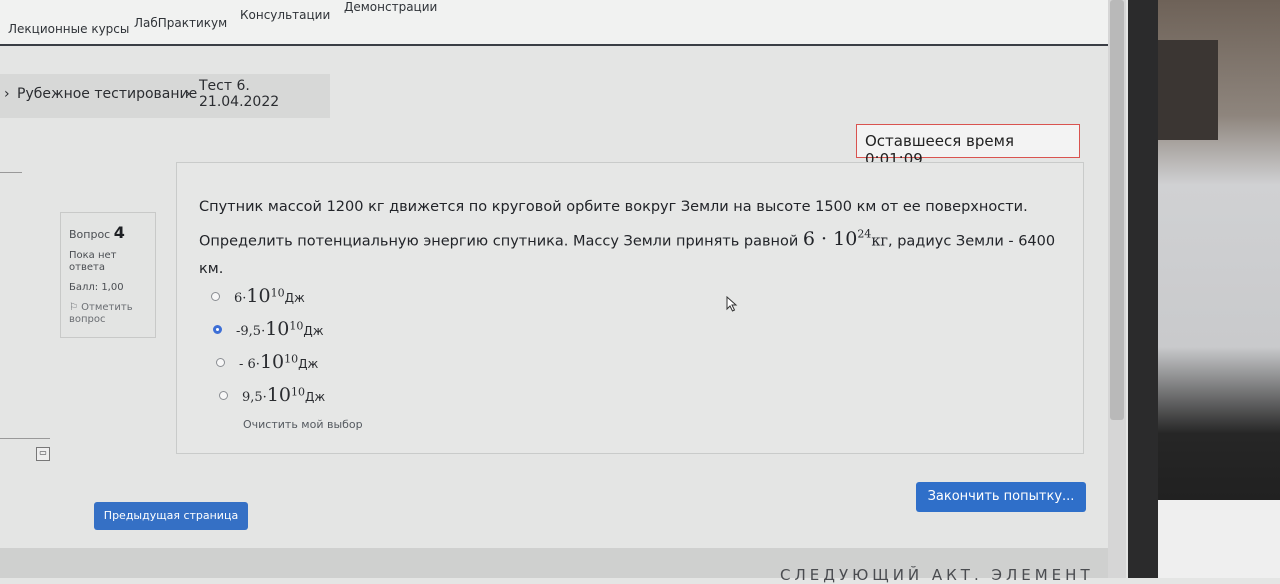 This screenshot has height=584, width=1280. I want to click on question-label: Вопрос, so click(90, 234).